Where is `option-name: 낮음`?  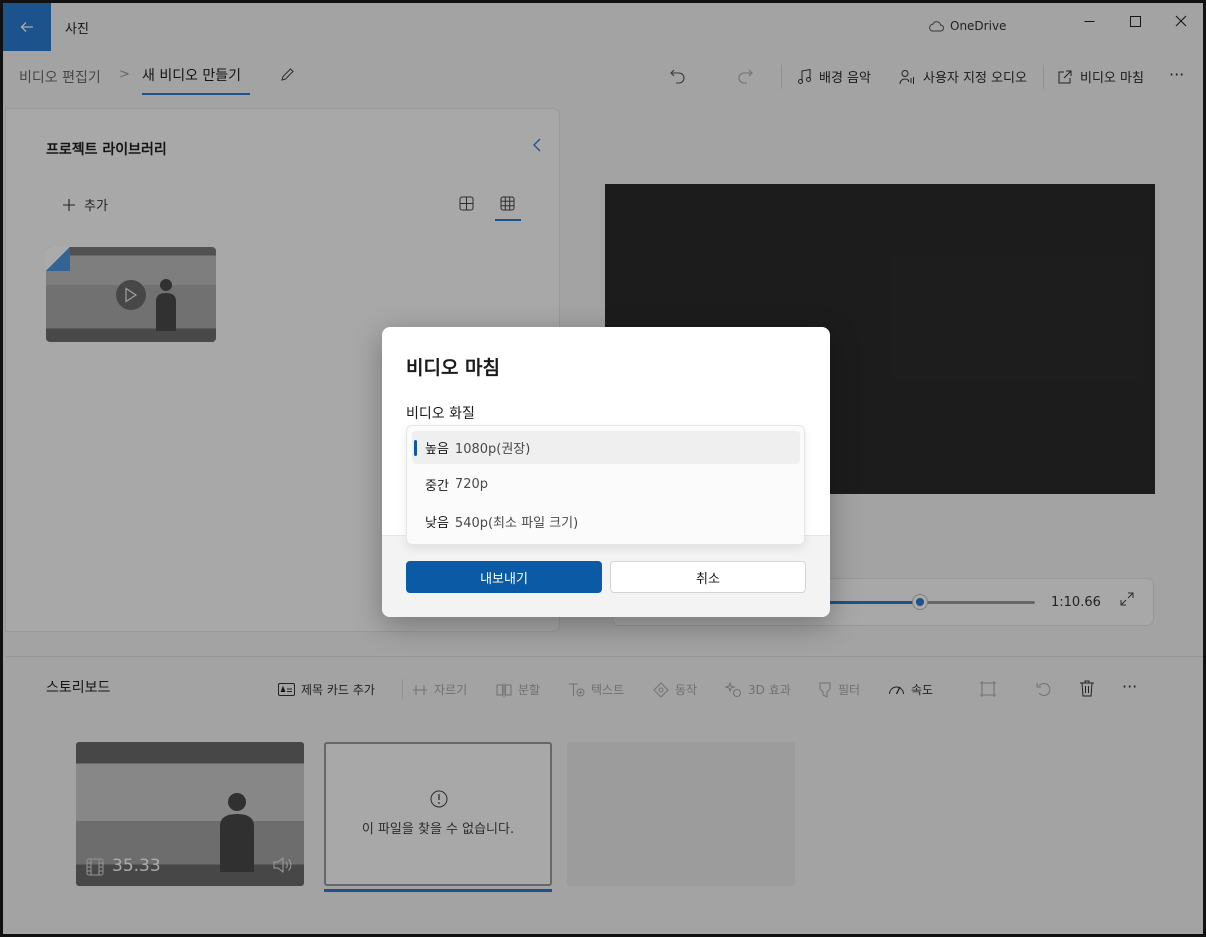 option-name: 낮음 is located at coordinates (437, 523).